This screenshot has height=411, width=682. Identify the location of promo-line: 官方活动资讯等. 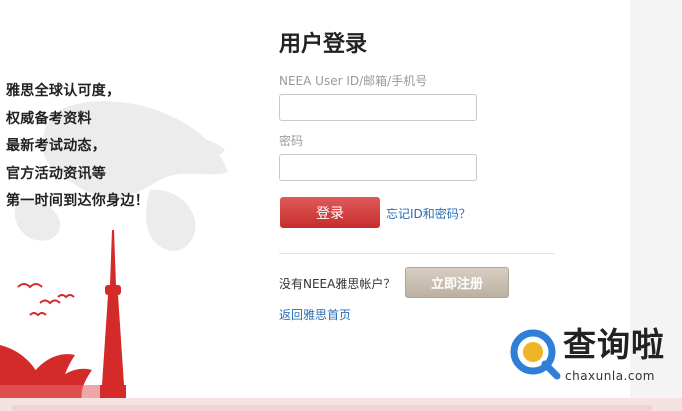
(56, 173).